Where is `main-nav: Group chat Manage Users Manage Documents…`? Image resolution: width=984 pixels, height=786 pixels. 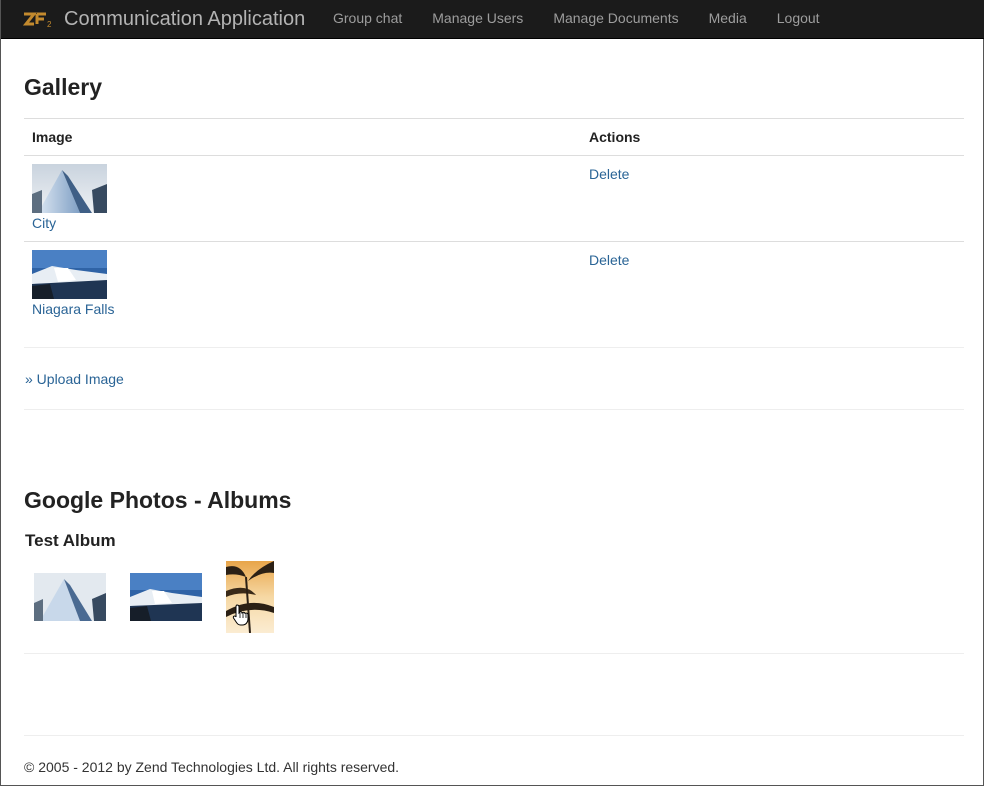
main-nav: Group chat Manage Users Manage Documents… is located at coordinates (576, 19).